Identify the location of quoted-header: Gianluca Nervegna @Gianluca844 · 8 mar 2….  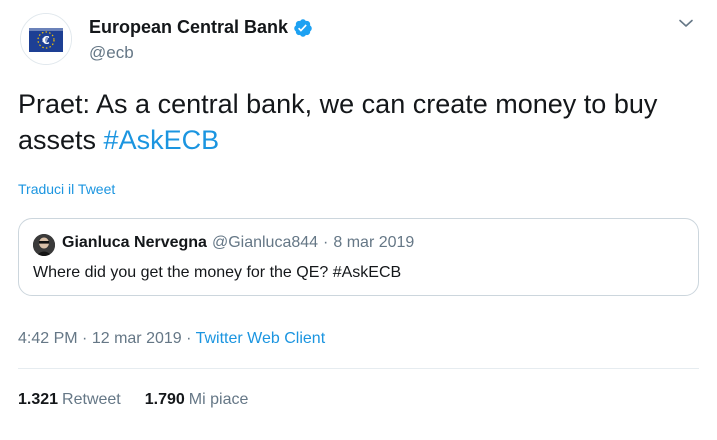
(238, 243).